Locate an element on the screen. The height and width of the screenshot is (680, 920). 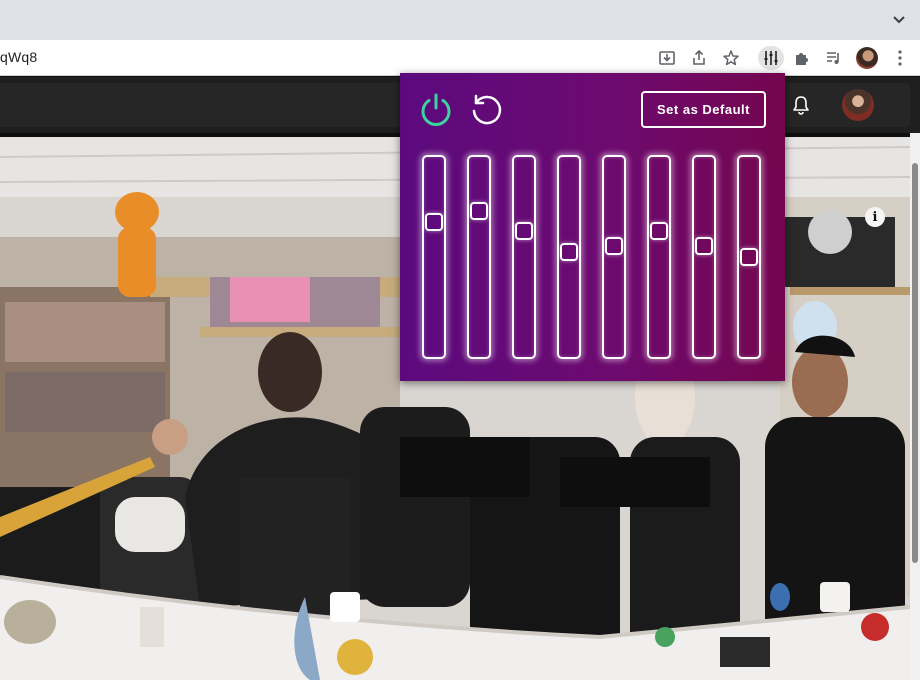
equalizer-extension-icon is located at coordinates (771, 58).